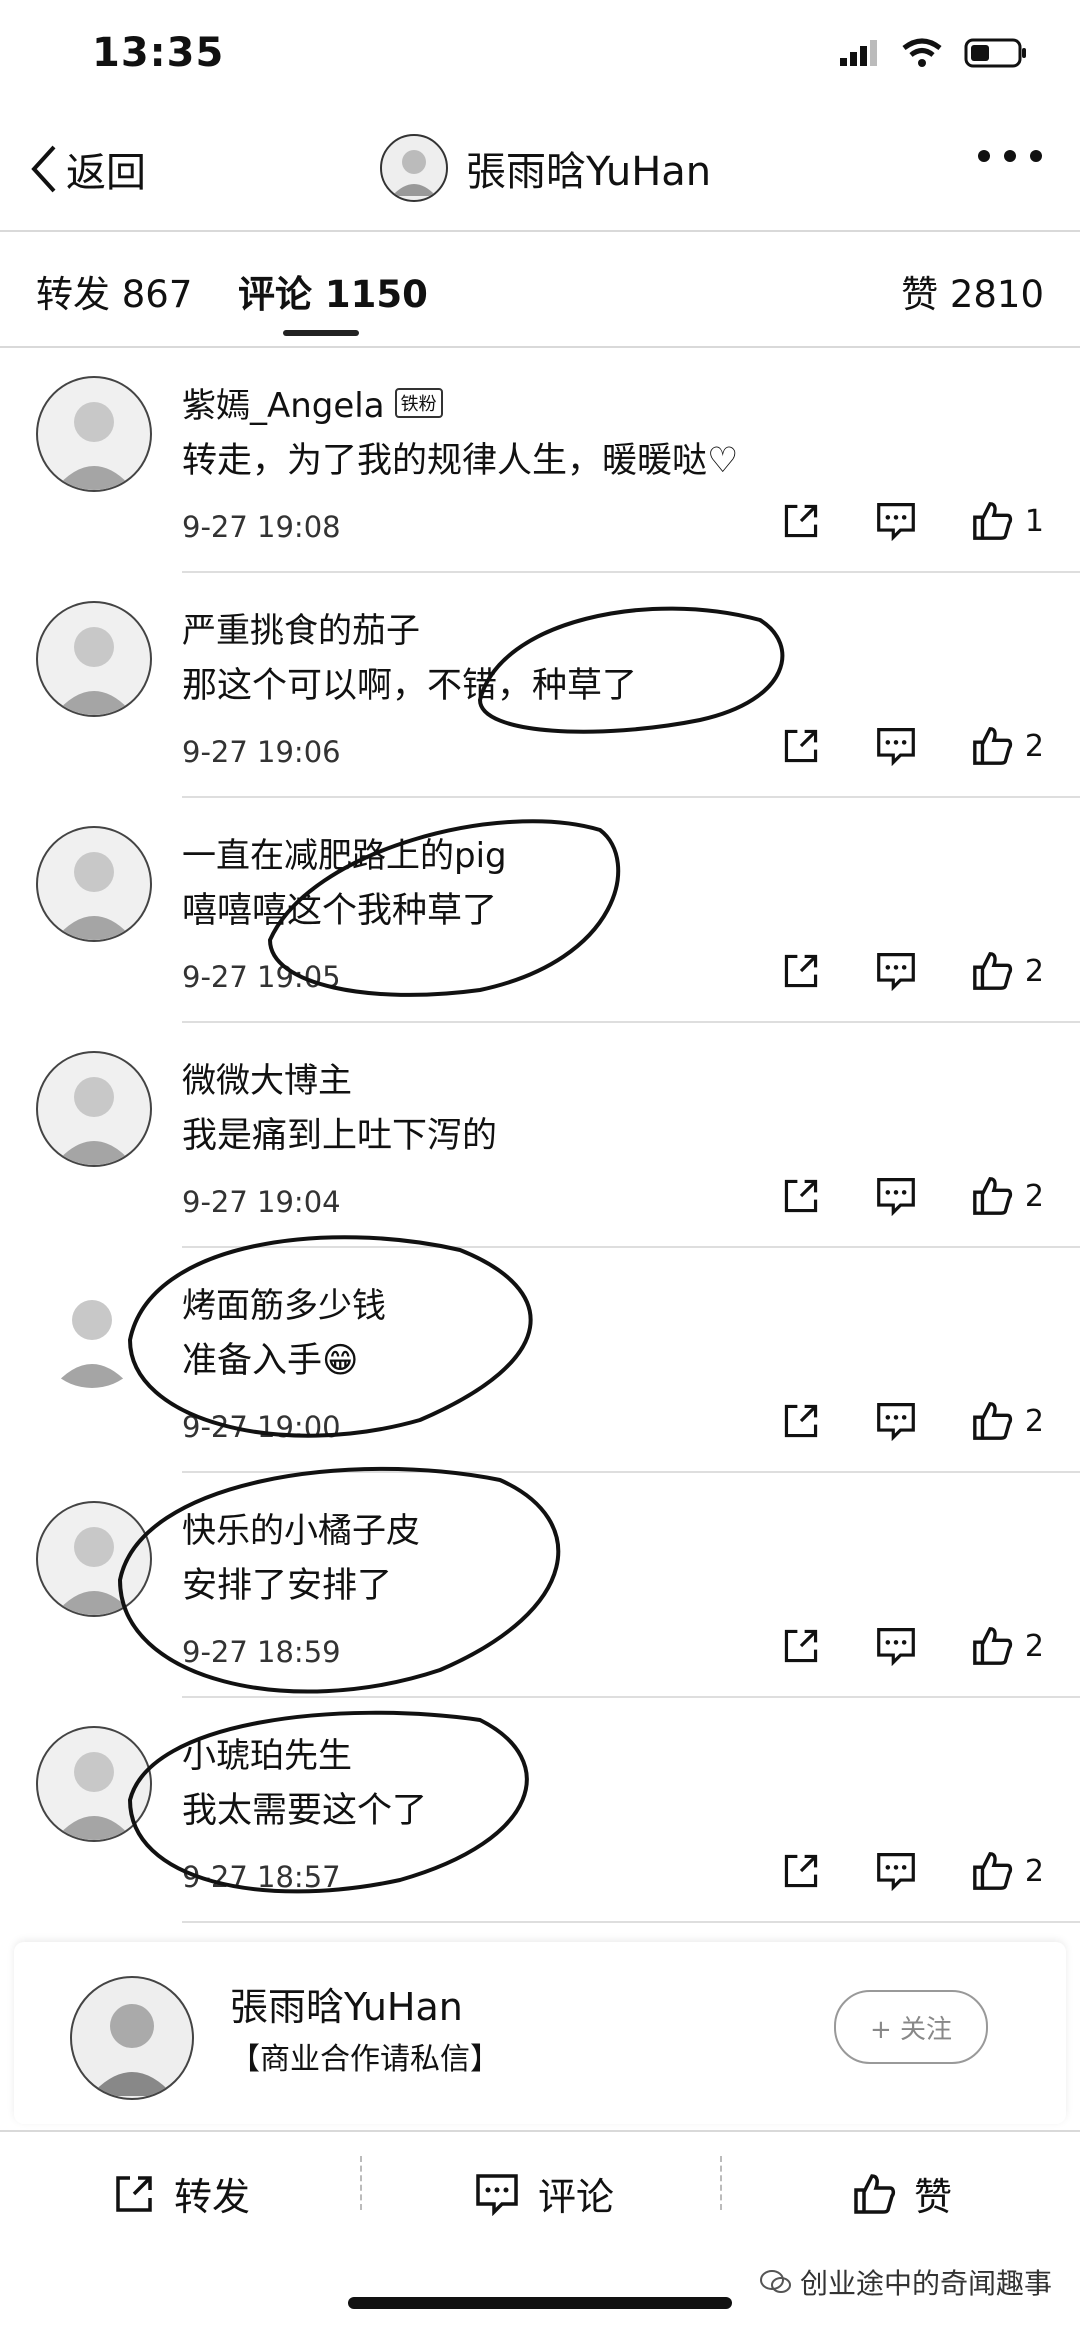 This screenshot has width=1080, height=2337. Describe the element at coordinates (1034, 521) in the screenshot. I see `like-count: 1` at that location.